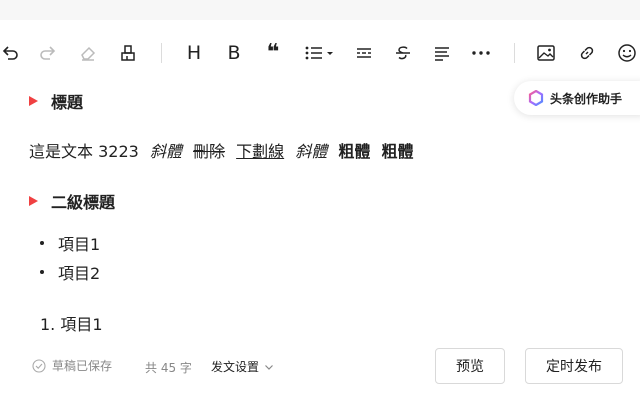 This screenshot has width=640, height=400. I want to click on save-status: 草稿已保存, so click(72, 365).